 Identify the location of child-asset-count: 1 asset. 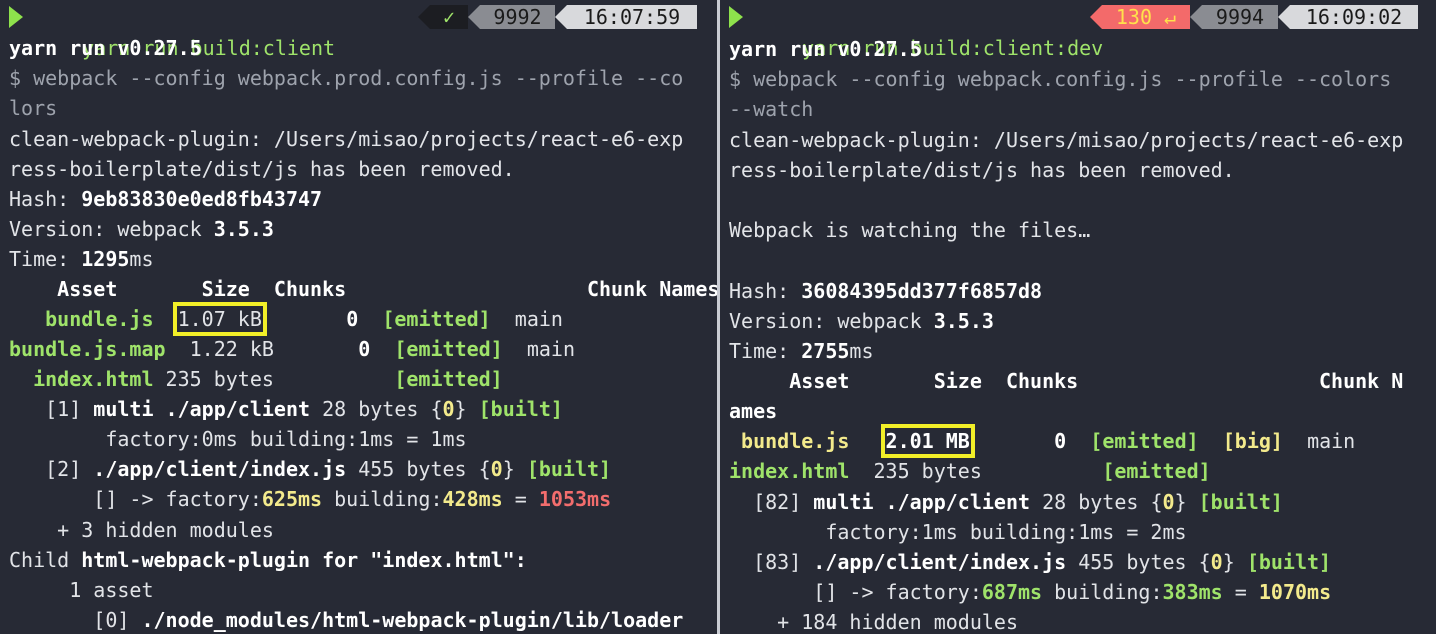
(81, 590).